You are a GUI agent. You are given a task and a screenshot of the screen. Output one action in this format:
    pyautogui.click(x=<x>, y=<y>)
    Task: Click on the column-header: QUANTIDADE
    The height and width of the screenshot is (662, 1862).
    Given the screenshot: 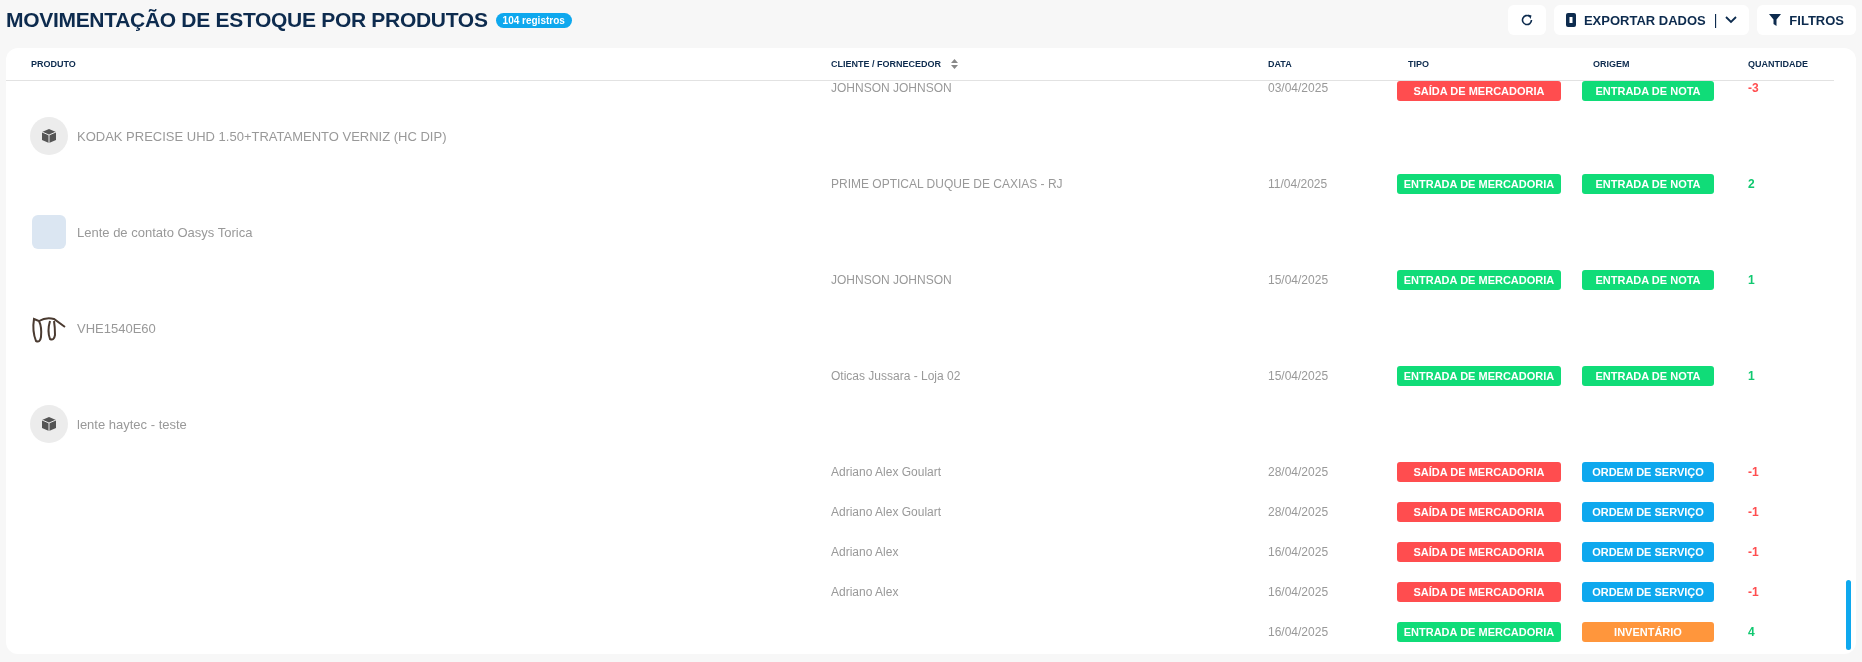 What is the action you would take?
    pyautogui.click(x=1778, y=64)
    